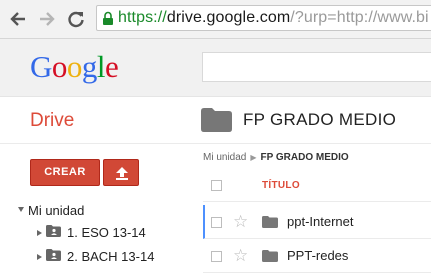 Image resolution: width=431 pixels, height=273 pixels. What do you see at coordinates (317, 186) in the screenshot?
I see `column-header-row` at bounding box center [317, 186].